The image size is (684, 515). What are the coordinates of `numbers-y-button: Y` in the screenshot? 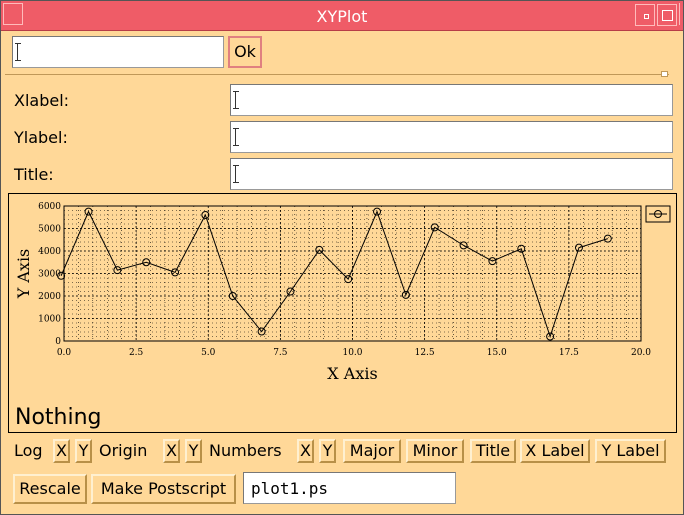 It's located at (327, 451).